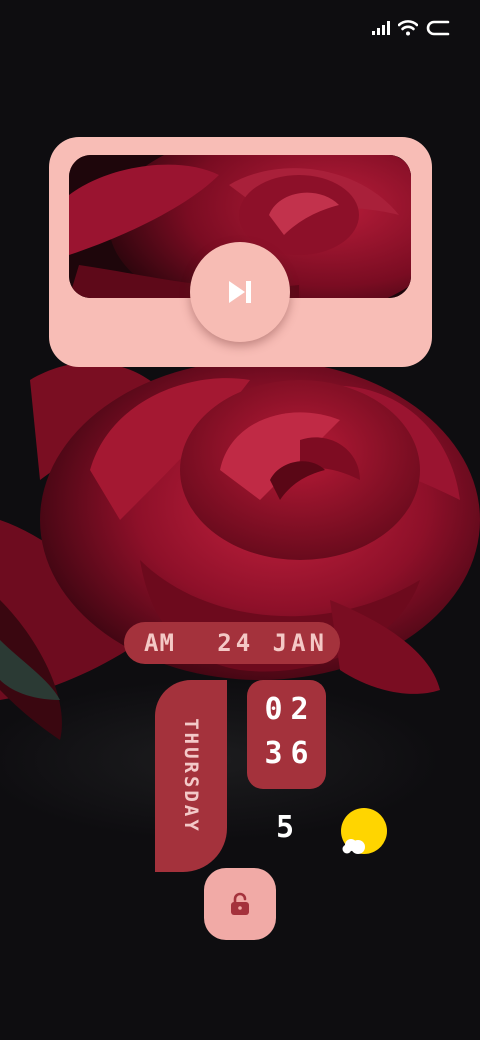 The image size is (480, 1040). I want to click on day-of-week-label: THURSDAY, so click(191, 776).